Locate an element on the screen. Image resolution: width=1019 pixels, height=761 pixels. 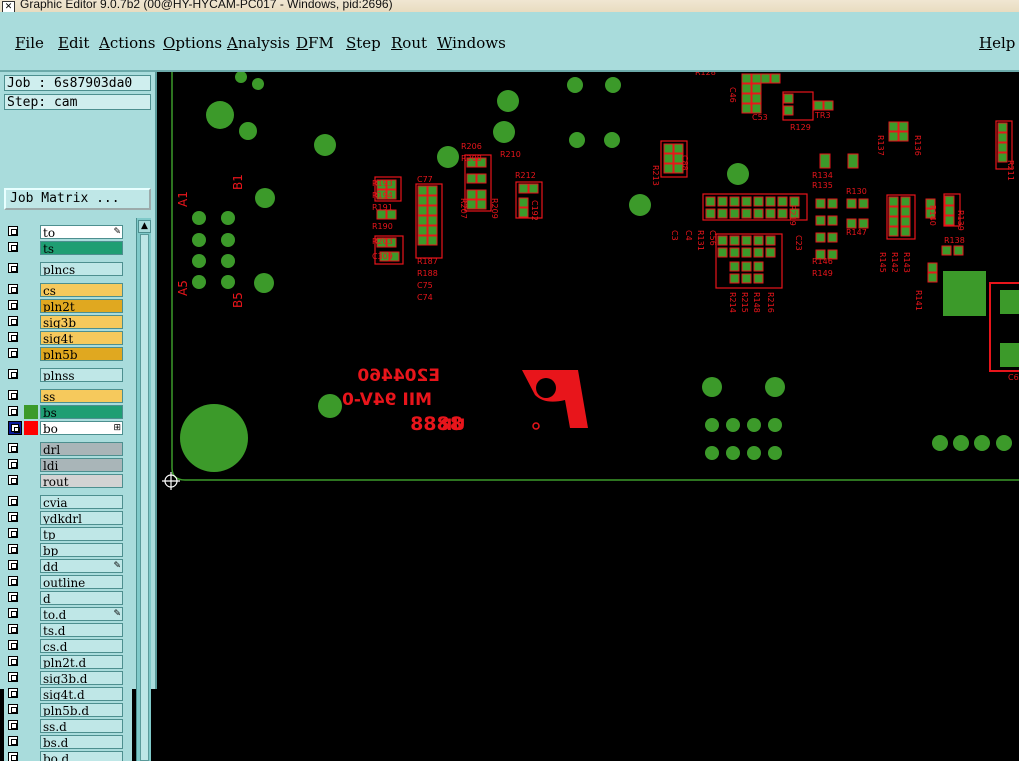
layer-name: sig3b is located at coordinates (81, 322).